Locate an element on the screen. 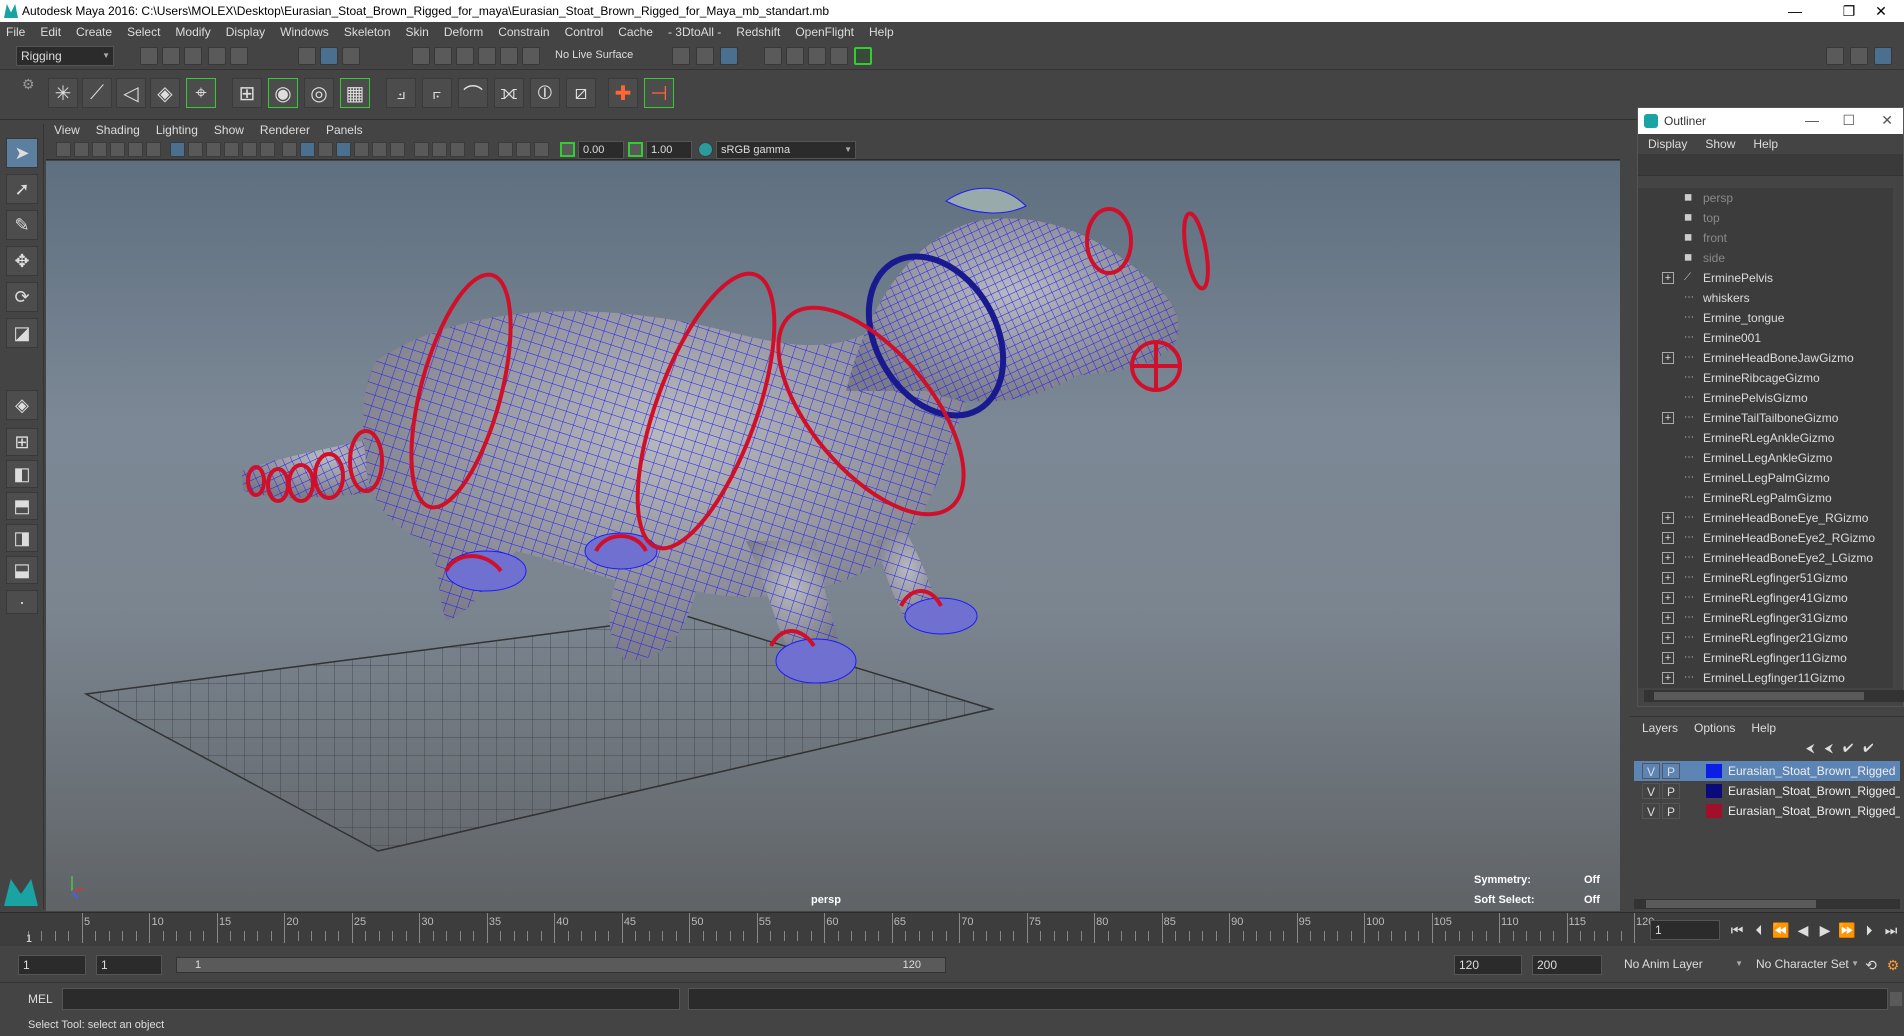  lattice-icon: ◉ is located at coordinates (283, 93).